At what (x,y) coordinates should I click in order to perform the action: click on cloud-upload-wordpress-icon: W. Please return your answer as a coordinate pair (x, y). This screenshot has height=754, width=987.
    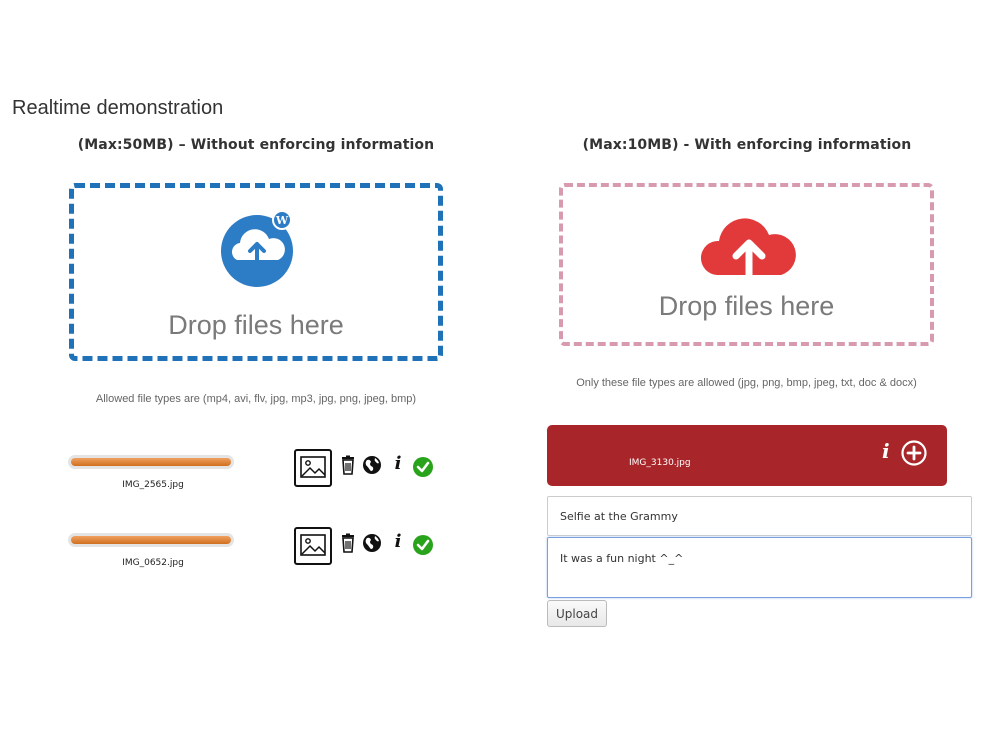
    Looking at the image, I should click on (257, 248).